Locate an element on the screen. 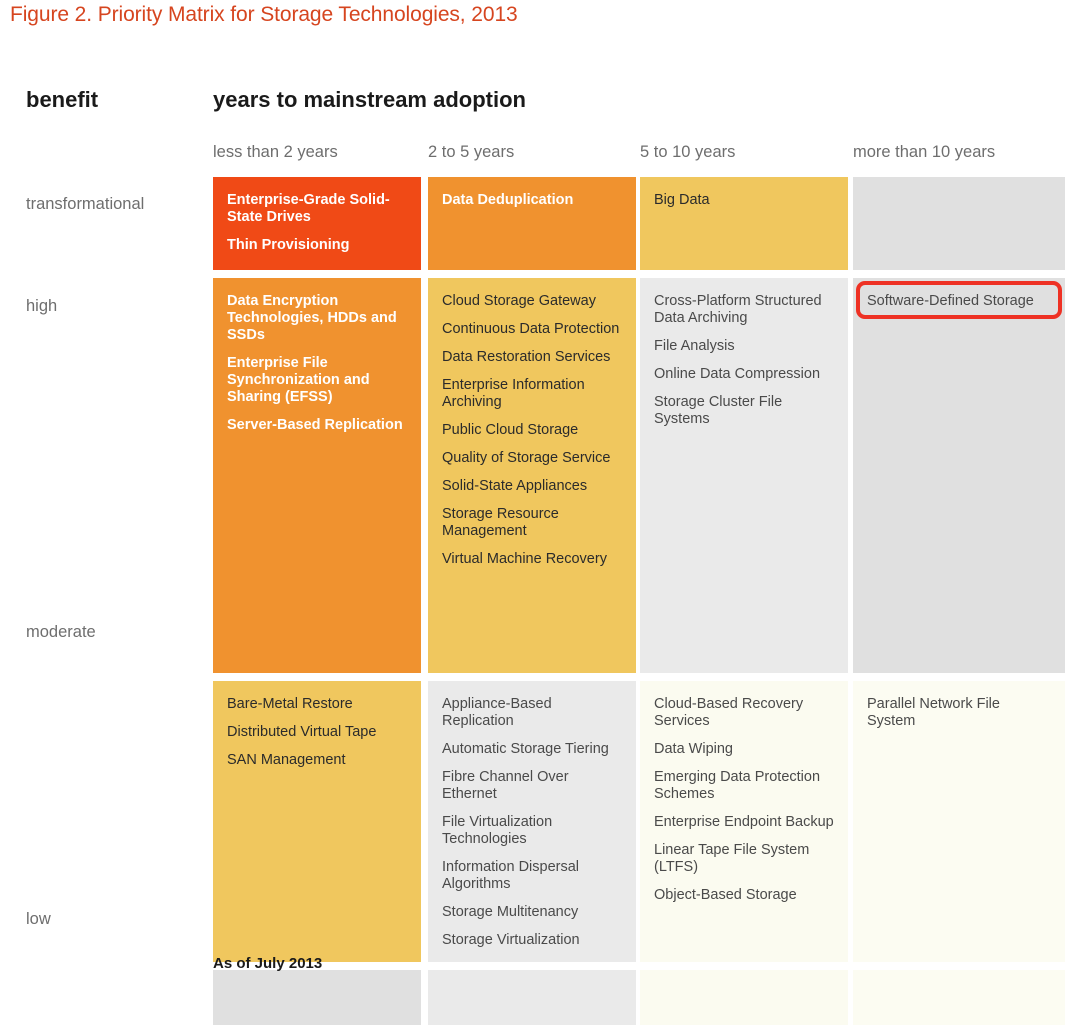 The image size is (1080, 1025). column-header-less-than-2-years: less than 2 years is located at coordinates (275, 152).